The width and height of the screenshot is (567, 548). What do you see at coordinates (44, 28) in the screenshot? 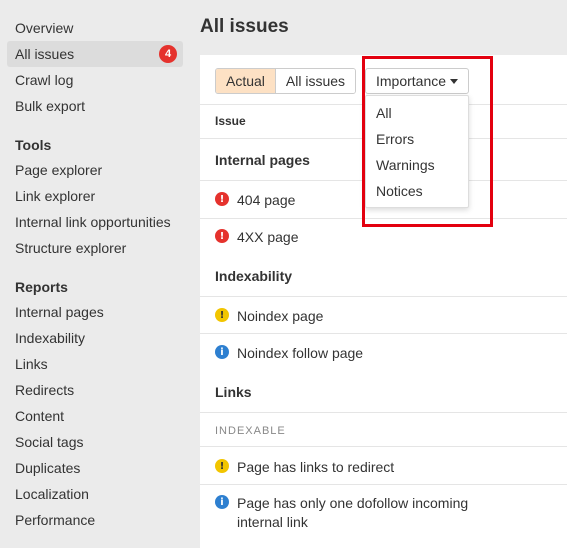
I see `sidebar-item-label: Overview` at bounding box center [44, 28].